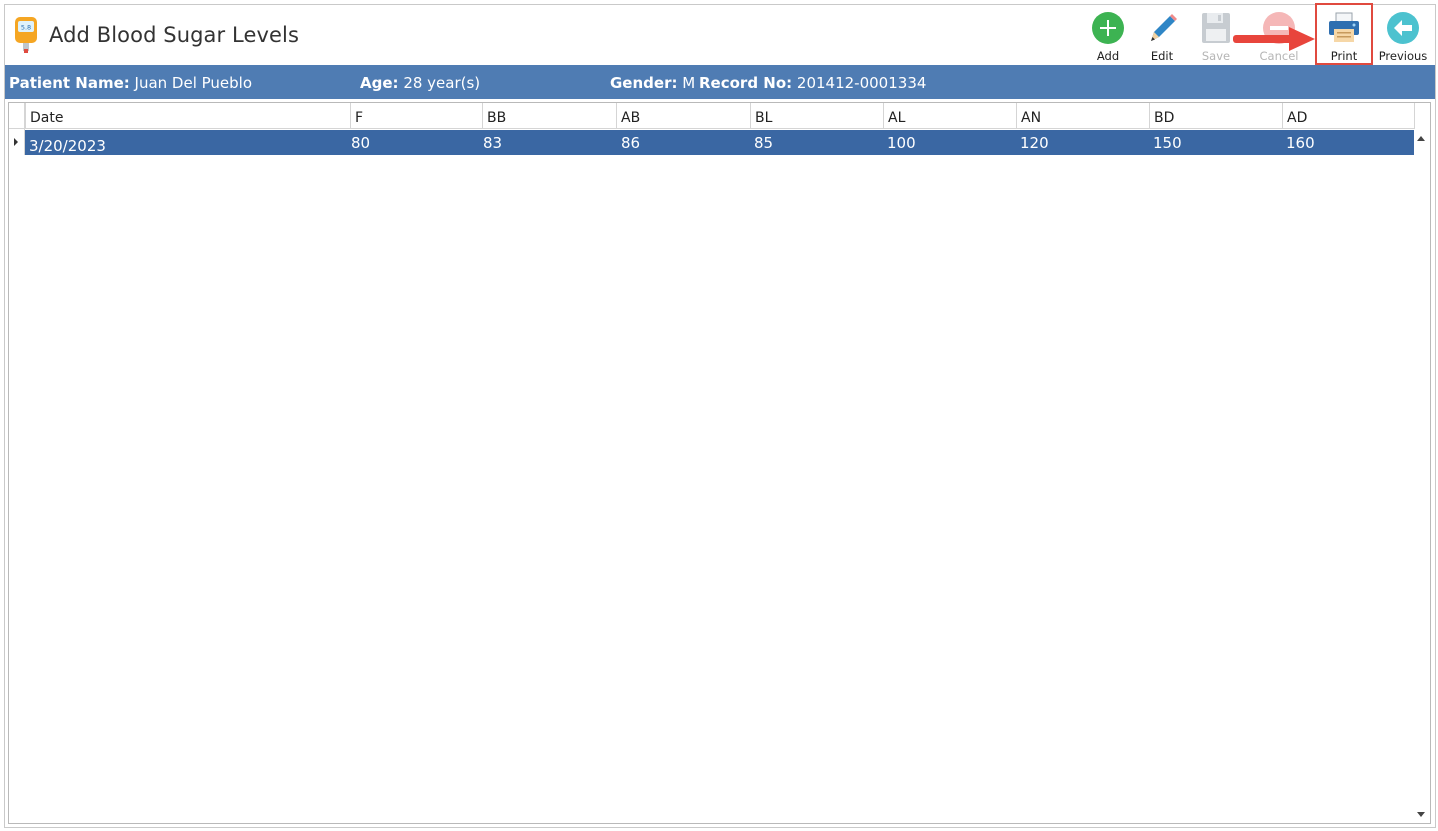 The image size is (1438, 831). Describe the element at coordinates (1422, 476) in the screenshot. I see `vertical-scrollbar` at that location.